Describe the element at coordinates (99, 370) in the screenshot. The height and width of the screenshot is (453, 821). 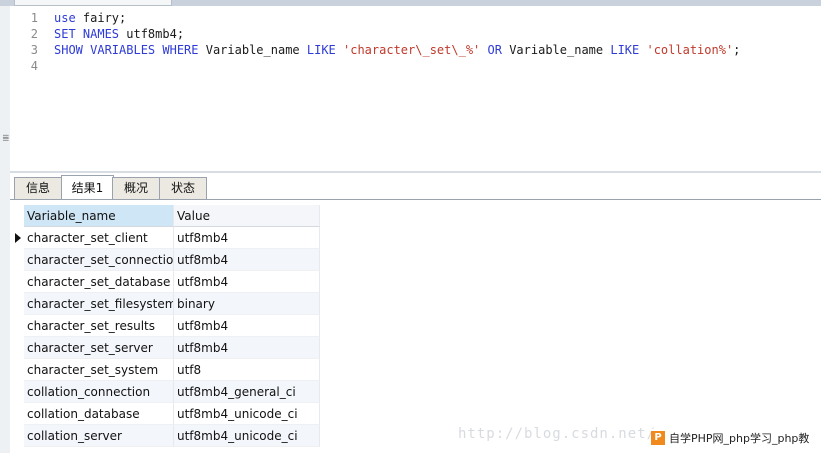
I see `cell-variable-name: character_set_system` at that location.